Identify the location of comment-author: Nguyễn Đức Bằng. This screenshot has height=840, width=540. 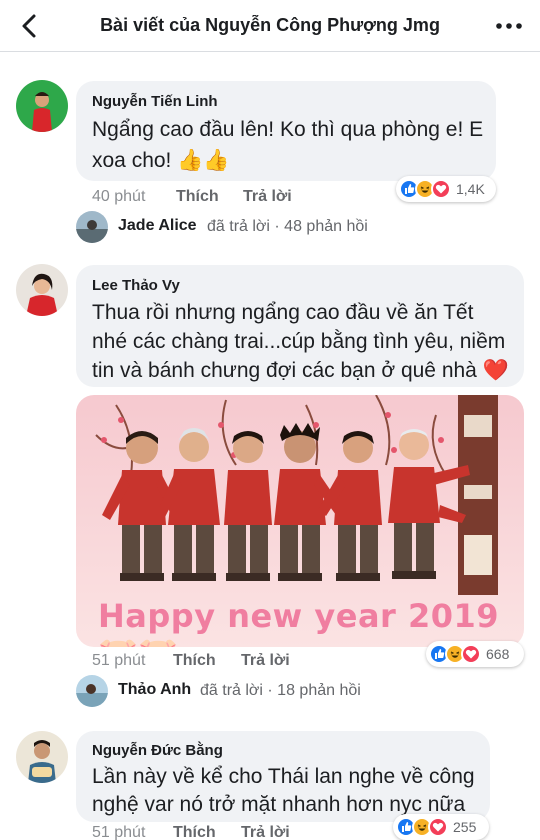
(157, 750).